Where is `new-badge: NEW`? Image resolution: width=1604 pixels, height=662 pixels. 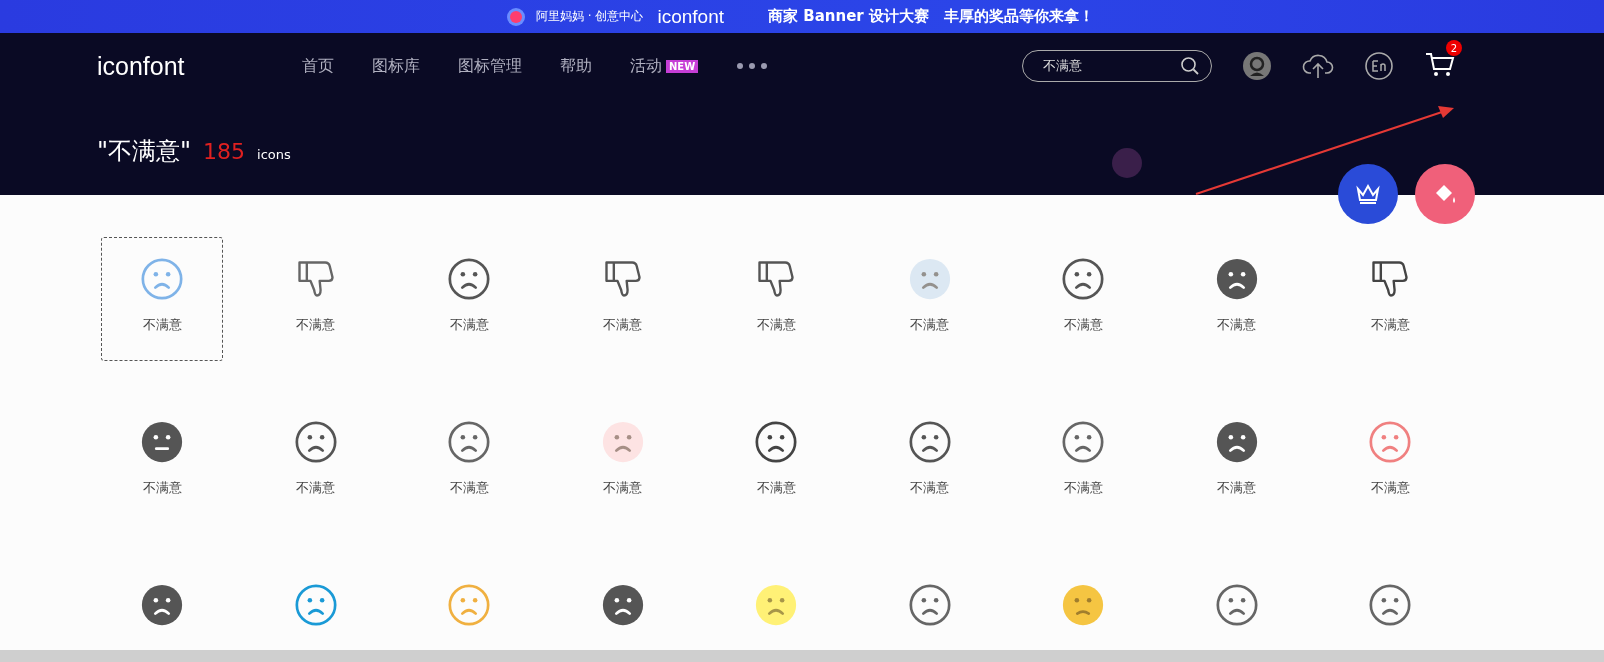 new-badge: NEW is located at coordinates (682, 66).